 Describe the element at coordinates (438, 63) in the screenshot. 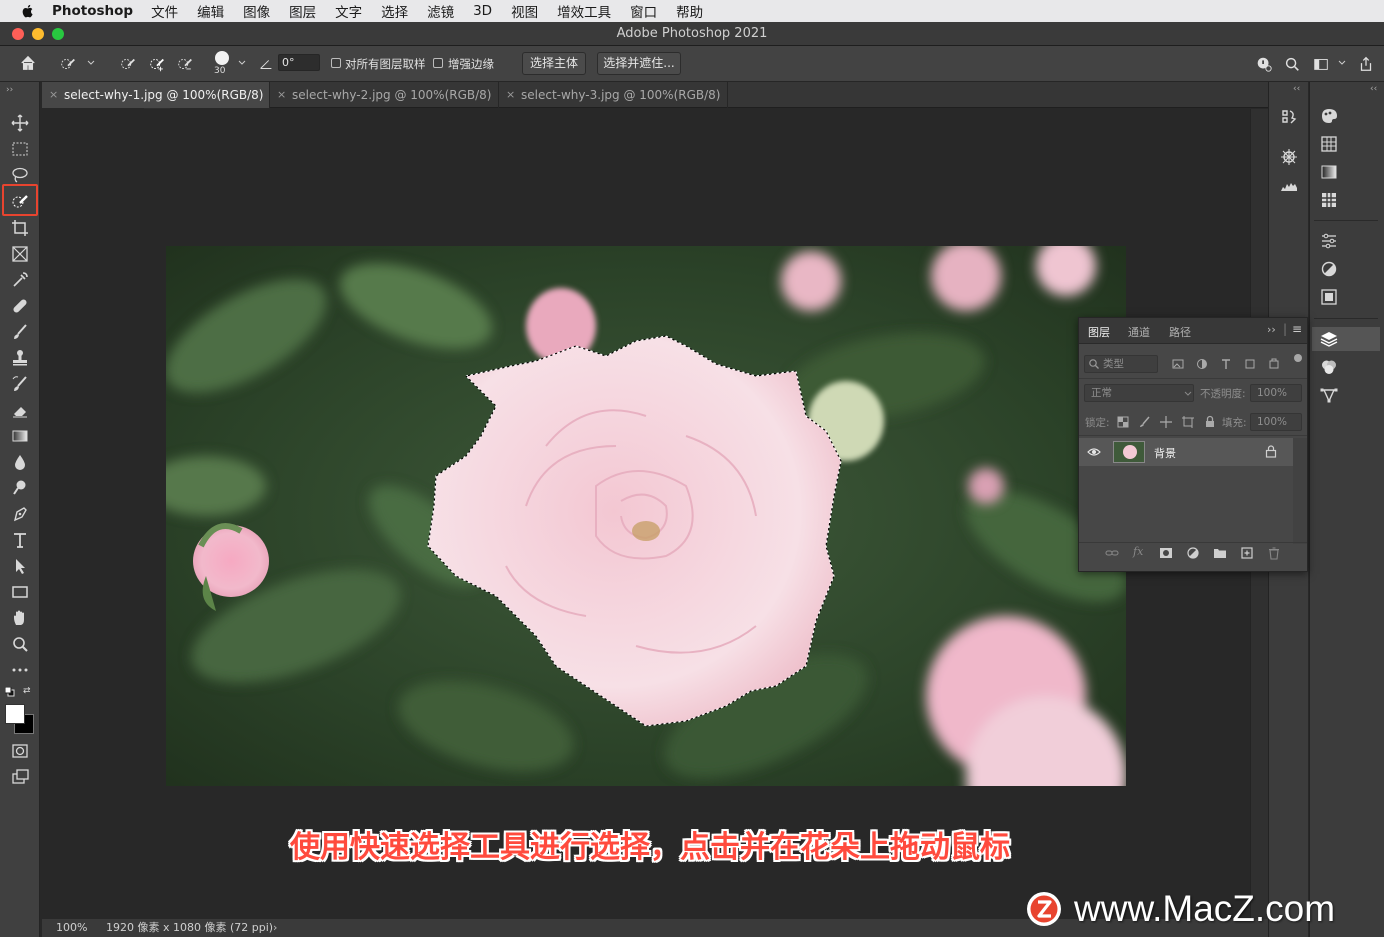

I see `enhance-edge-checkbox` at that location.